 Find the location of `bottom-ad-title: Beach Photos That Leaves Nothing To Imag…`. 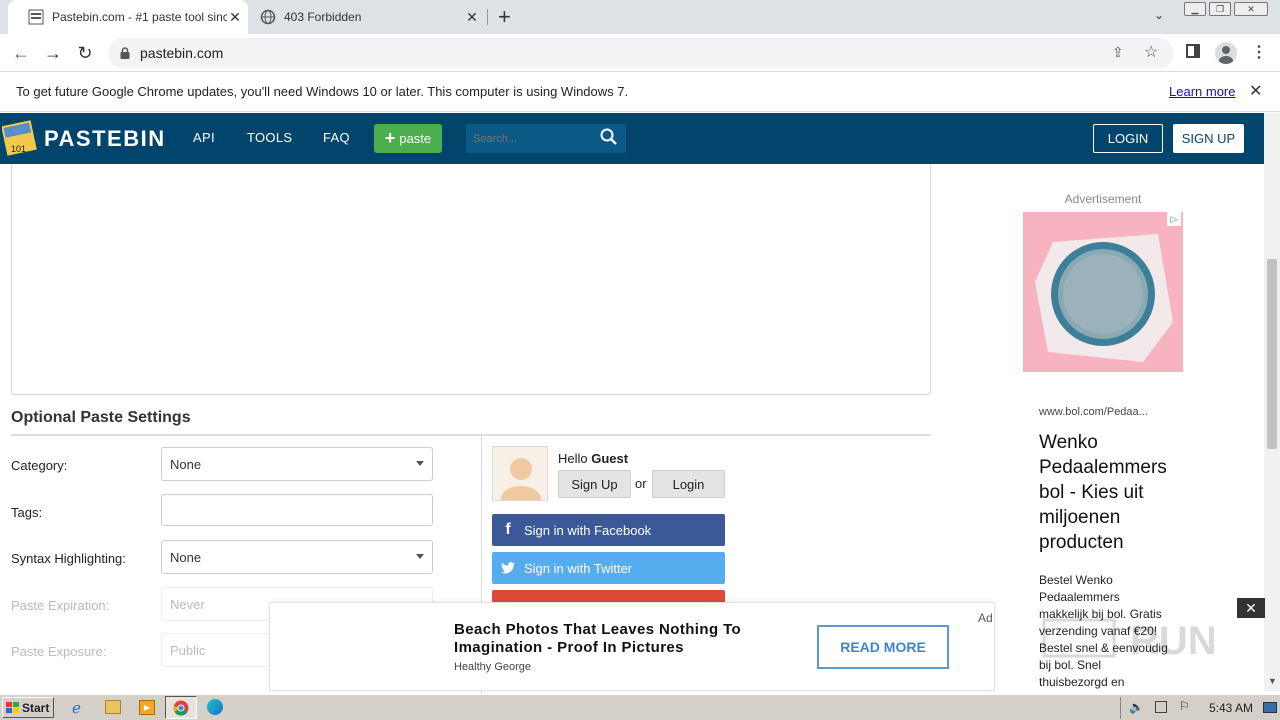

bottom-ad-title: Beach Photos That Leaves Nothing To Imag… is located at coordinates (609, 639).